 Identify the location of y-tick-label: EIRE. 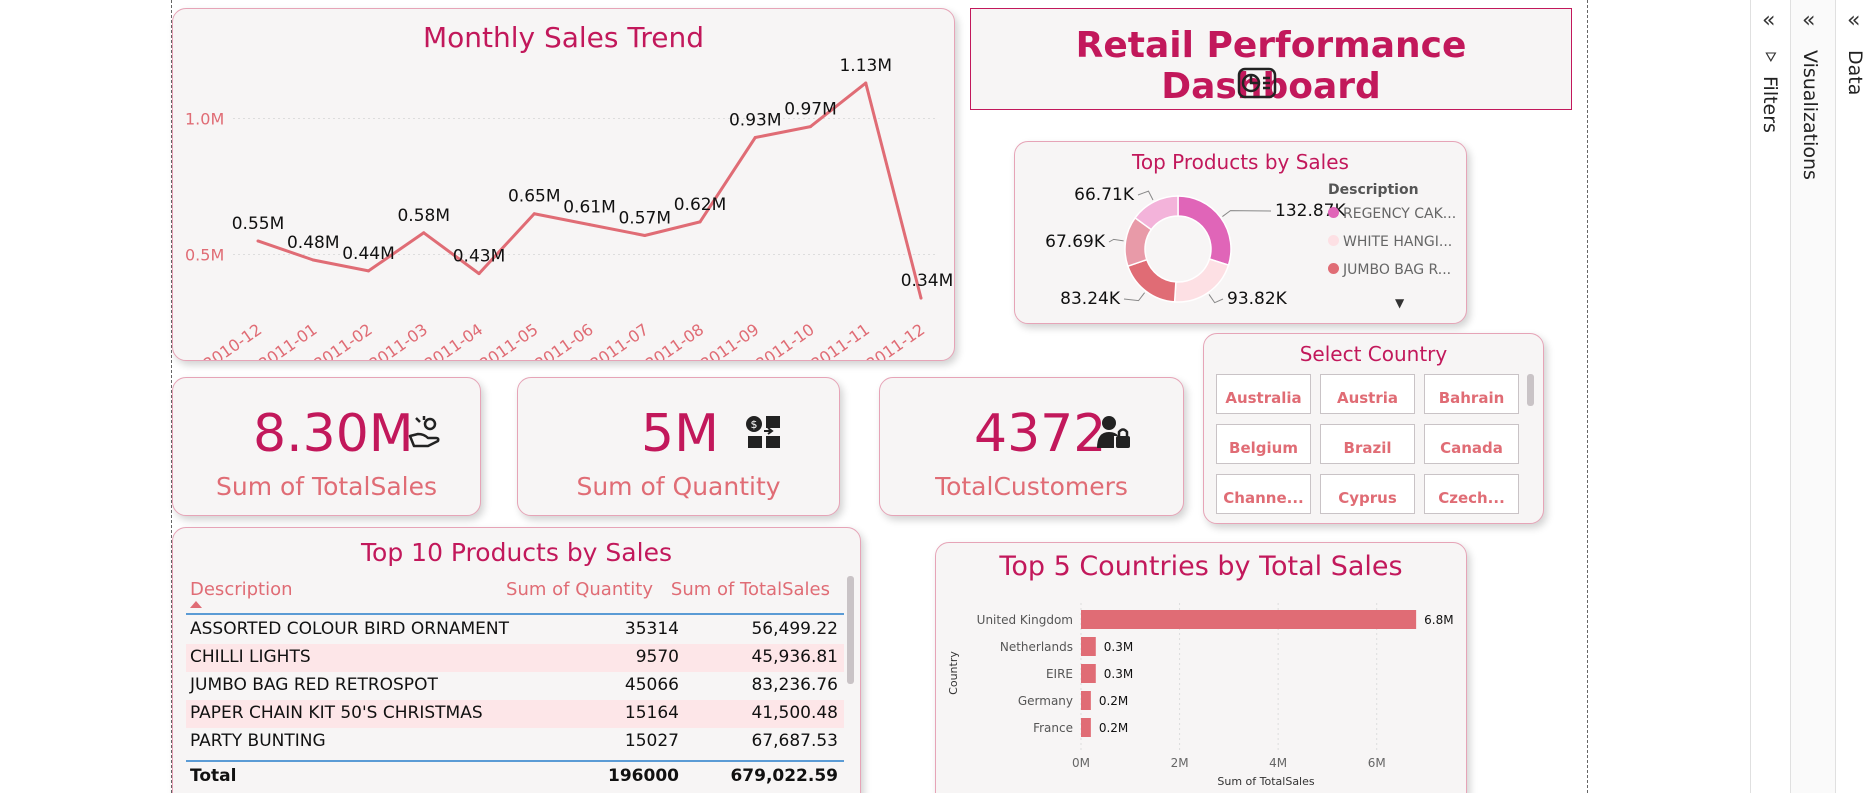
(1059, 674).